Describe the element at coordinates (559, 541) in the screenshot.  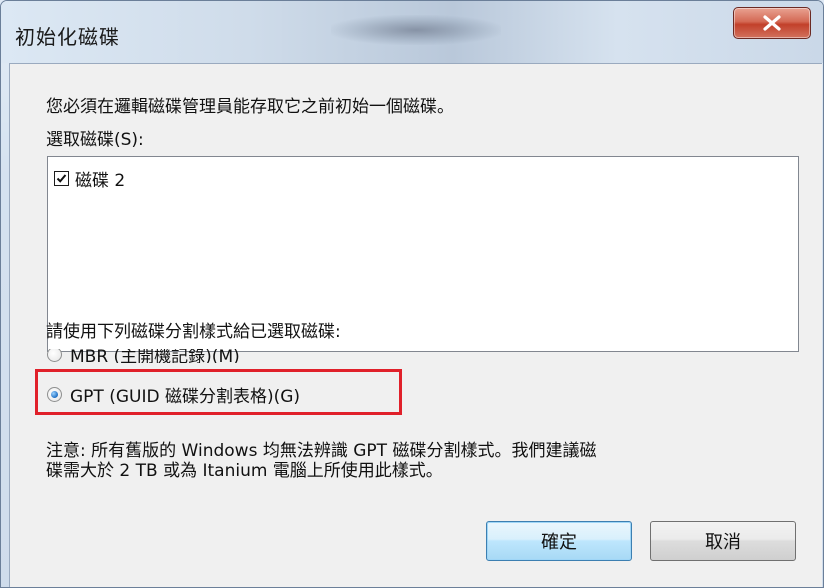
I see `ok-button: 確定` at that location.